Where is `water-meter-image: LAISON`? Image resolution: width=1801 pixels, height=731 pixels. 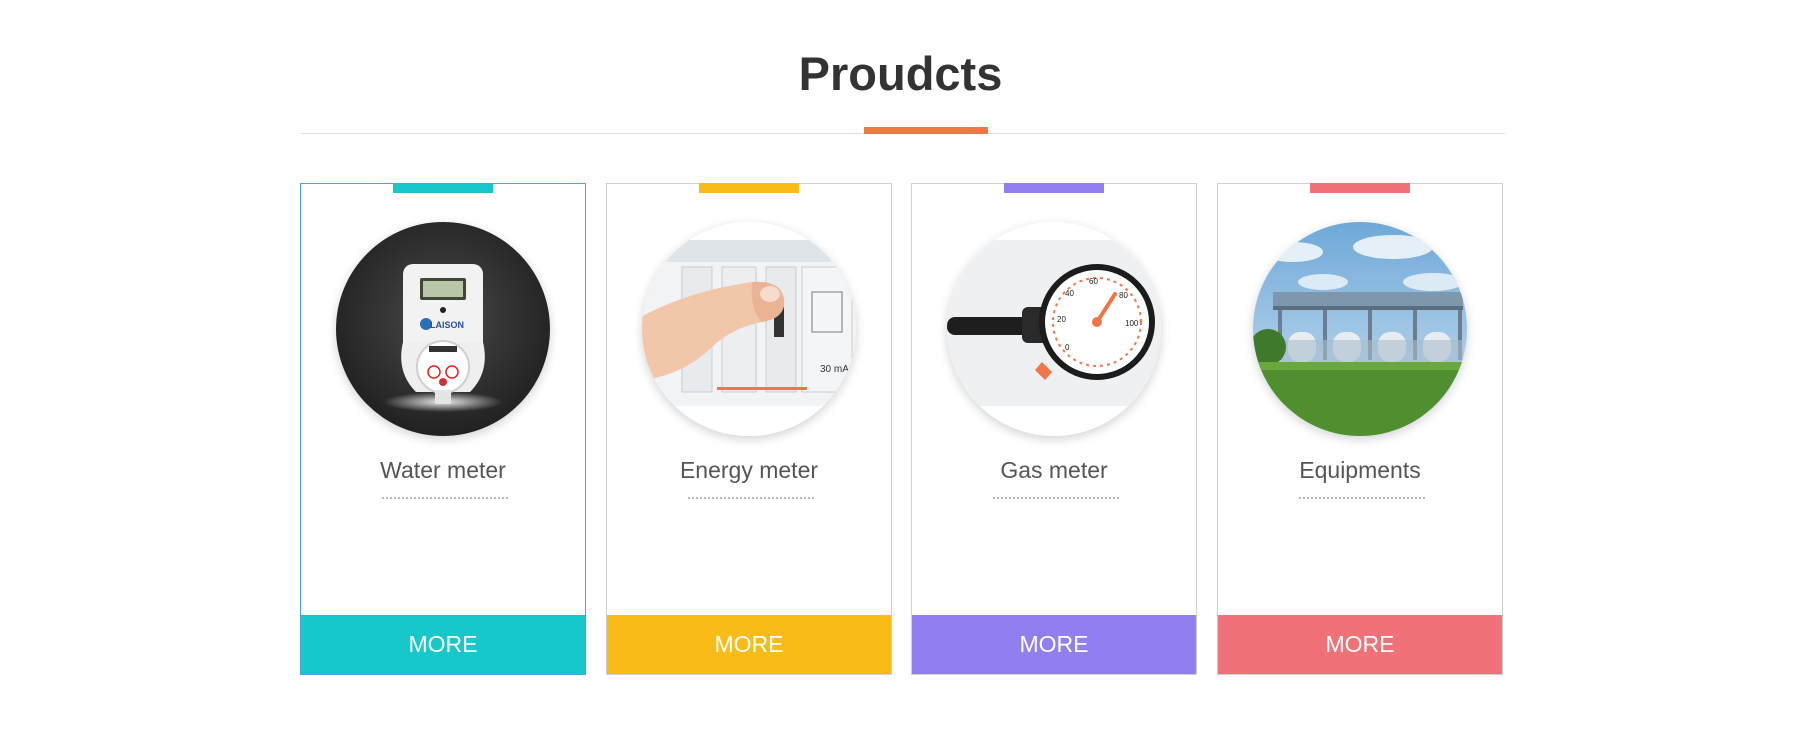
water-meter-image: LAISON is located at coordinates (443, 329).